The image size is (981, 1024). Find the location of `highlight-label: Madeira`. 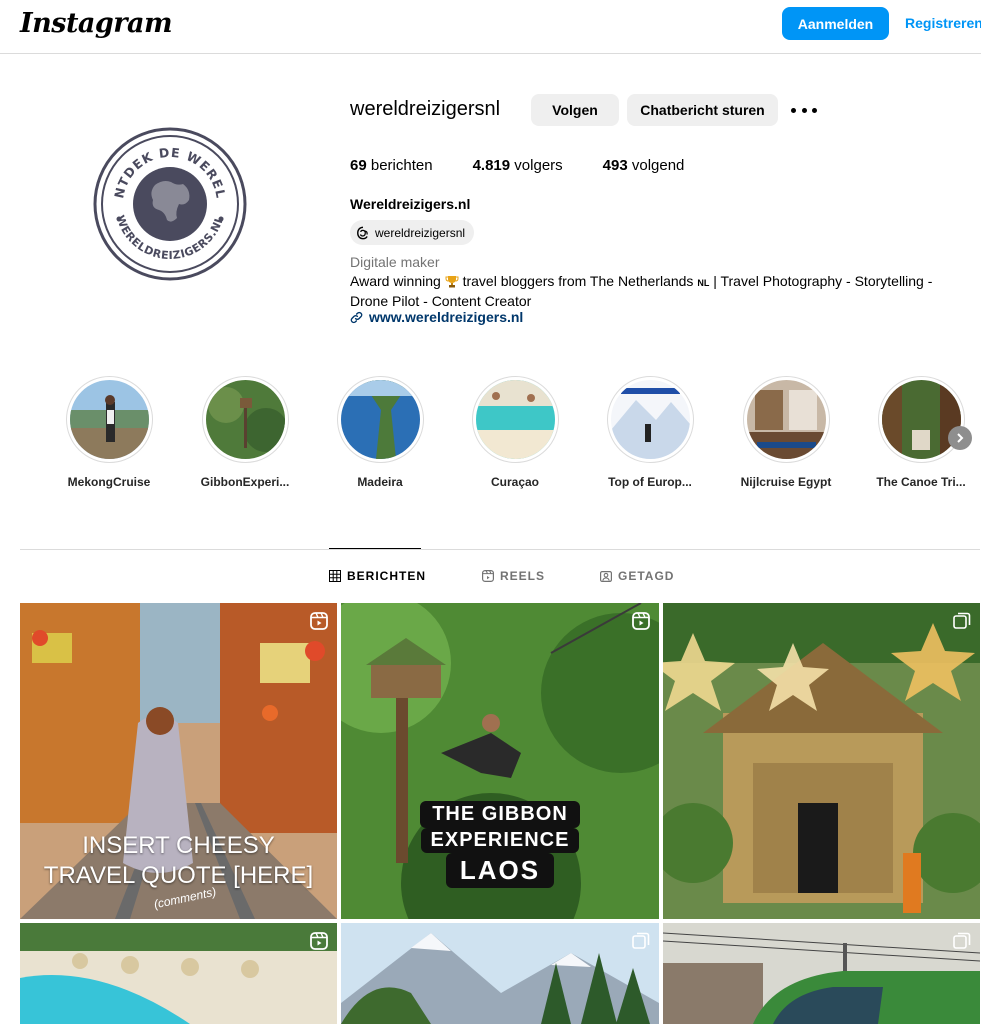

highlight-label: Madeira is located at coordinates (380, 482).